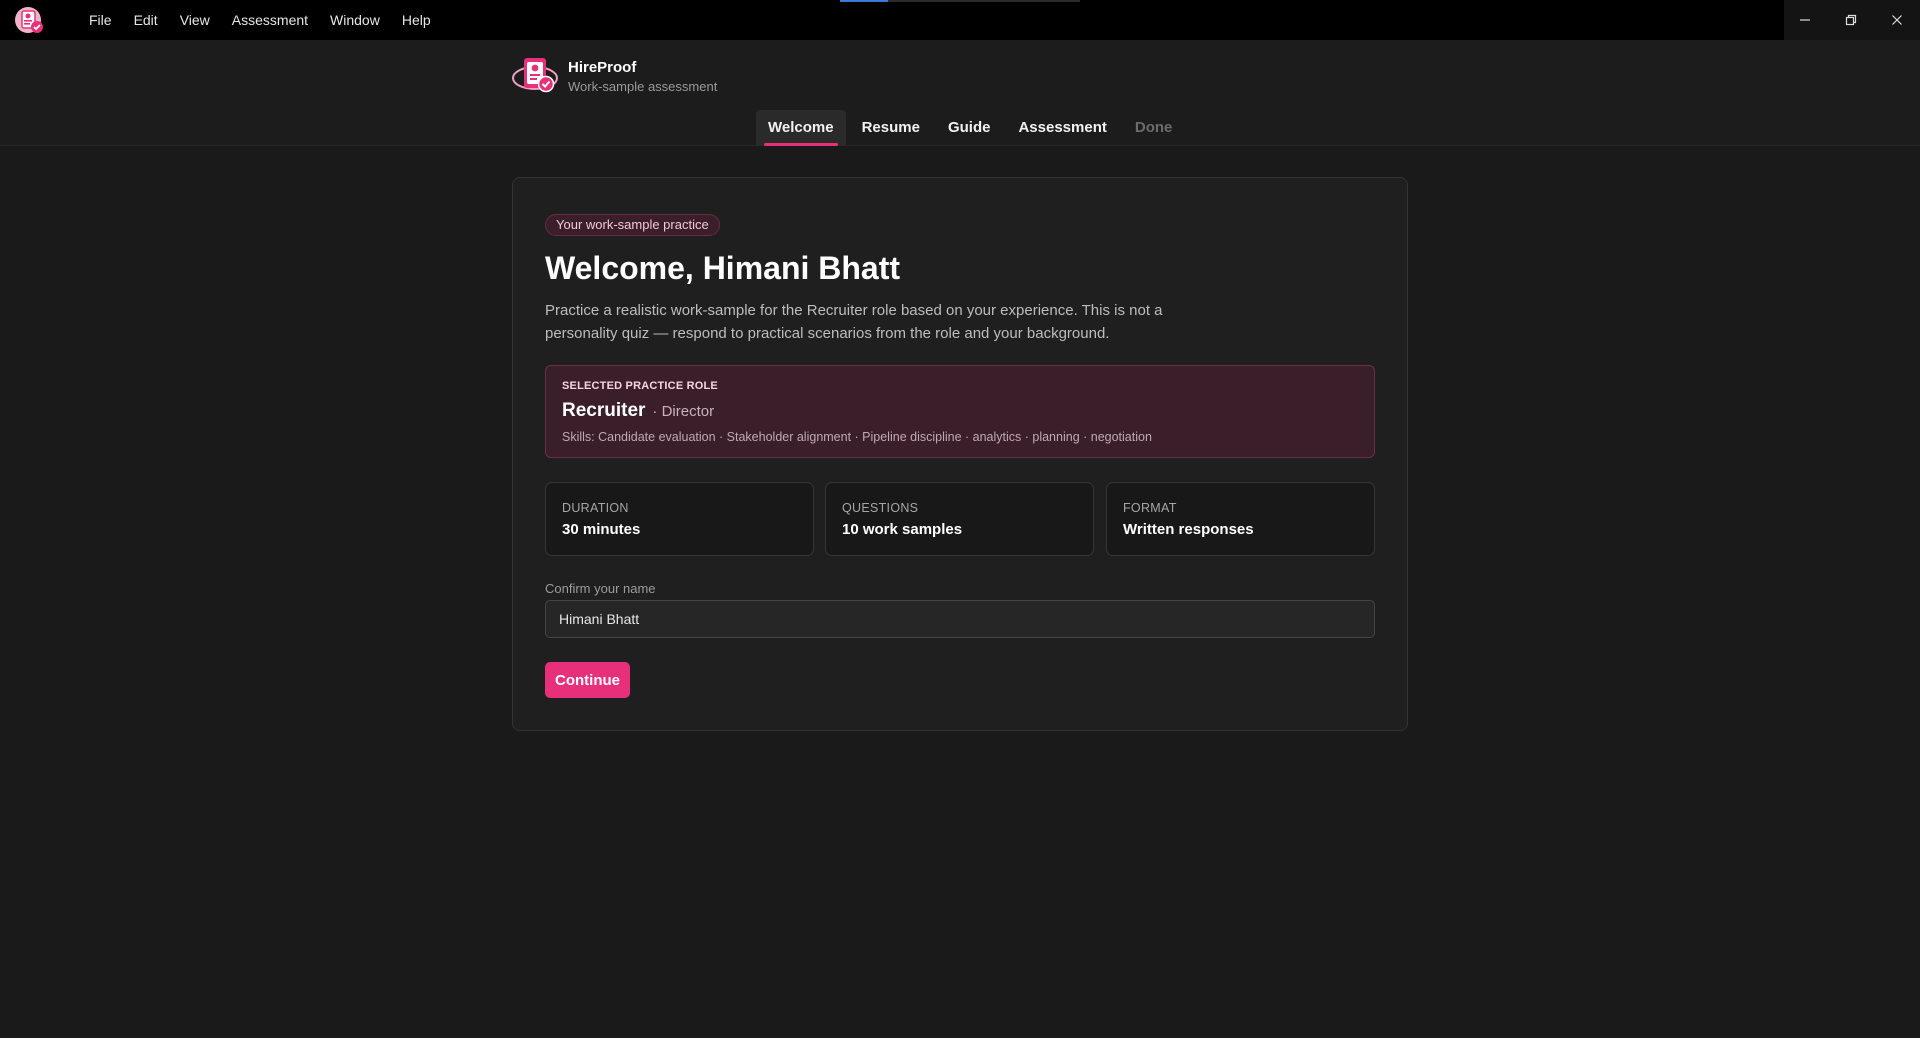 The width and height of the screenshot is (1920, 1038). I want to click on brand-logo-icon, so click(536, 76).